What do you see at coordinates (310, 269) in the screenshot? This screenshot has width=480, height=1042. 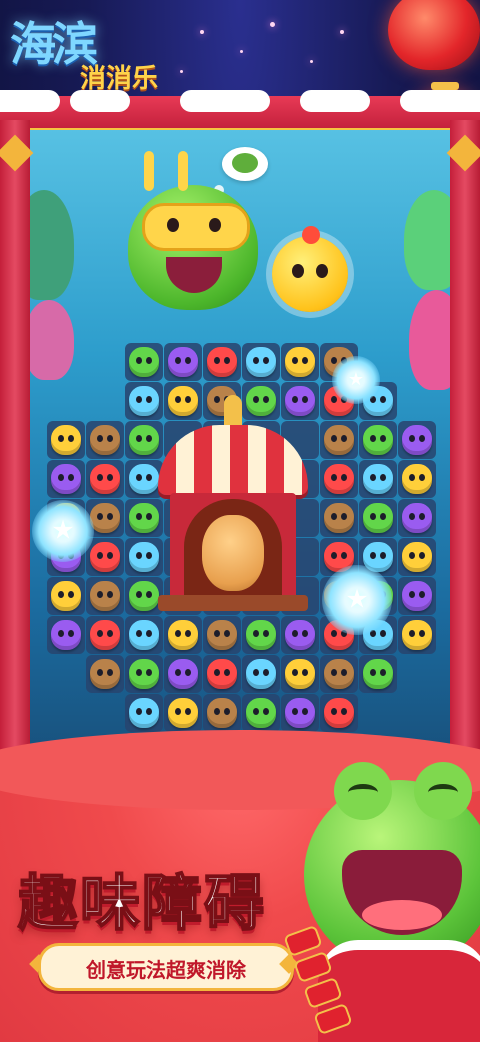 I see `chick-character` at bounding box center [310, 269].